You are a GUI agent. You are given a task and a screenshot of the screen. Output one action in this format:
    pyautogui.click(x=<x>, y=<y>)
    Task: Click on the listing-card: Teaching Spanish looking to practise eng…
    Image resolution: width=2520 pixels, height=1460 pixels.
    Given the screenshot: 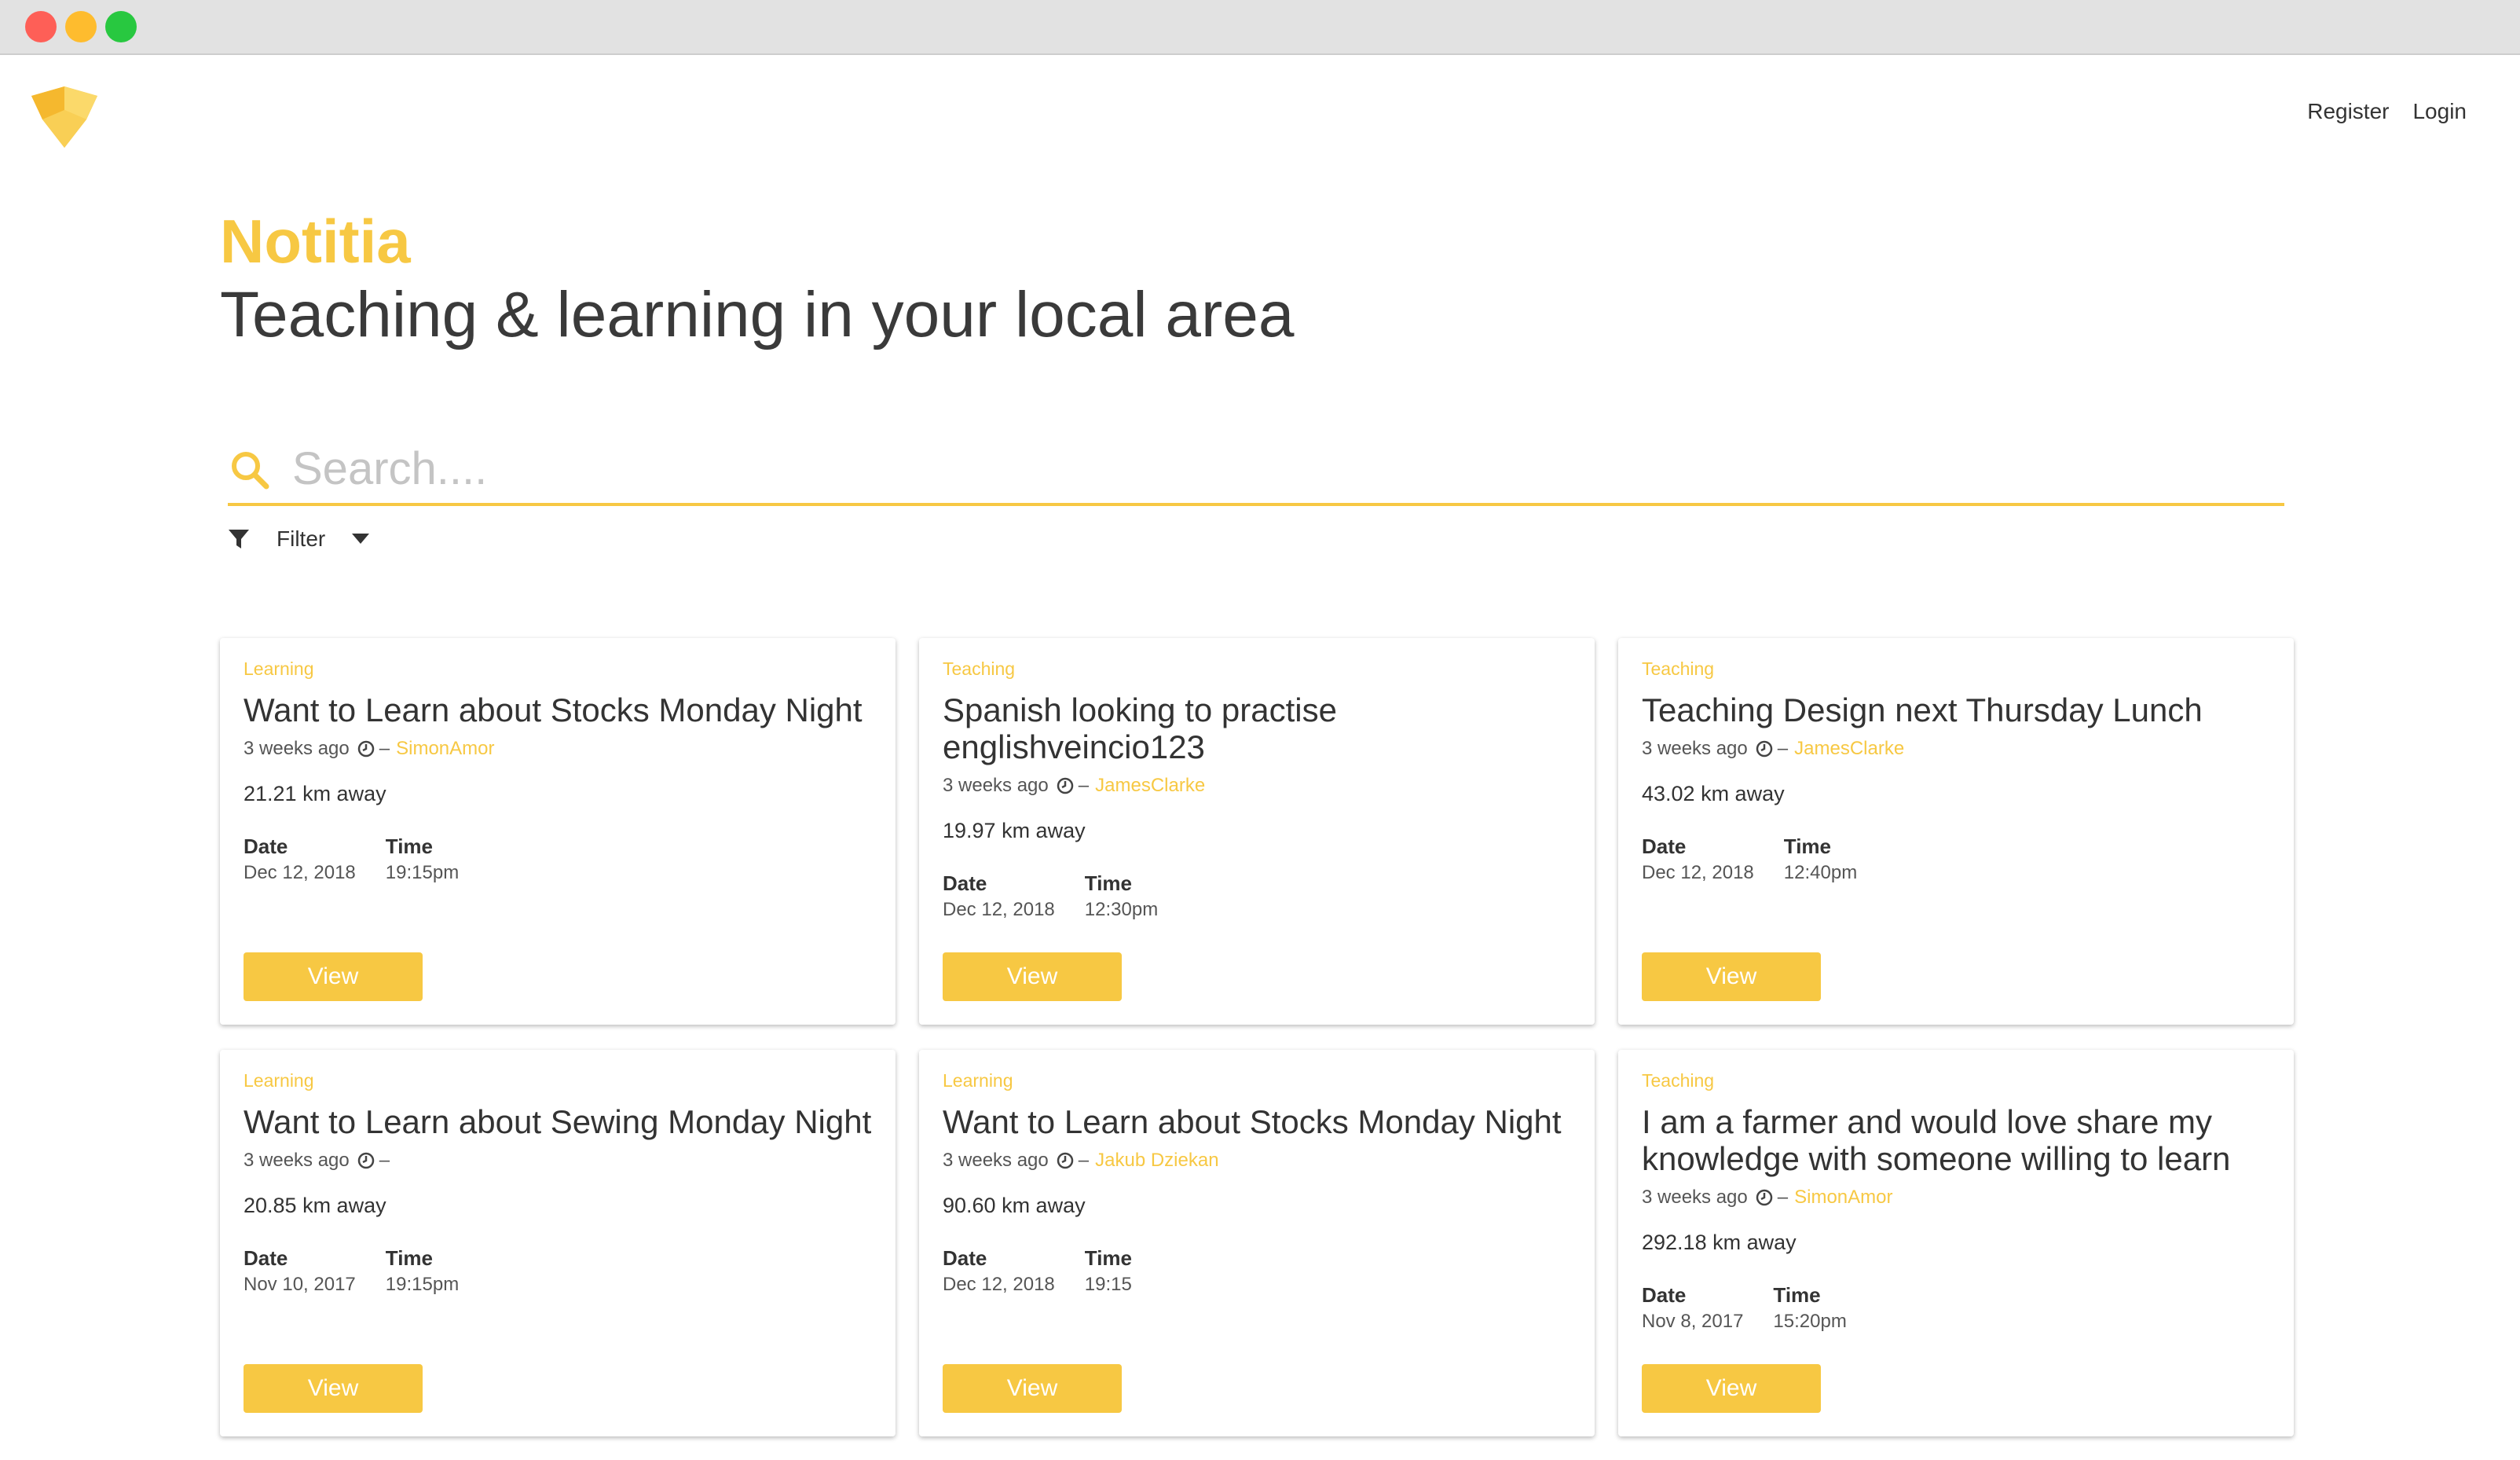 What is the action you would take?
    pyautogui.click(x=1257, y=832)
    